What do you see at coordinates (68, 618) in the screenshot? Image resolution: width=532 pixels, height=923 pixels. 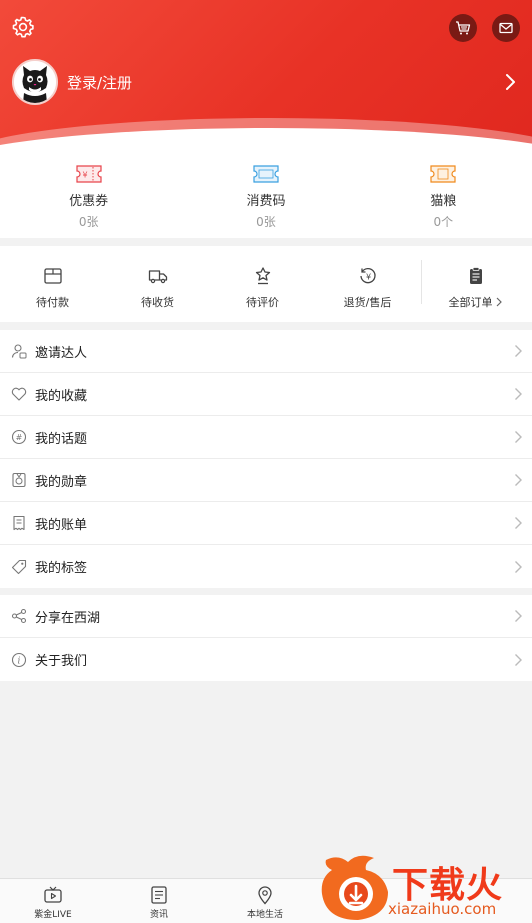 I see `menu-label: 分享在西湖` at bounding box center [68, 618].